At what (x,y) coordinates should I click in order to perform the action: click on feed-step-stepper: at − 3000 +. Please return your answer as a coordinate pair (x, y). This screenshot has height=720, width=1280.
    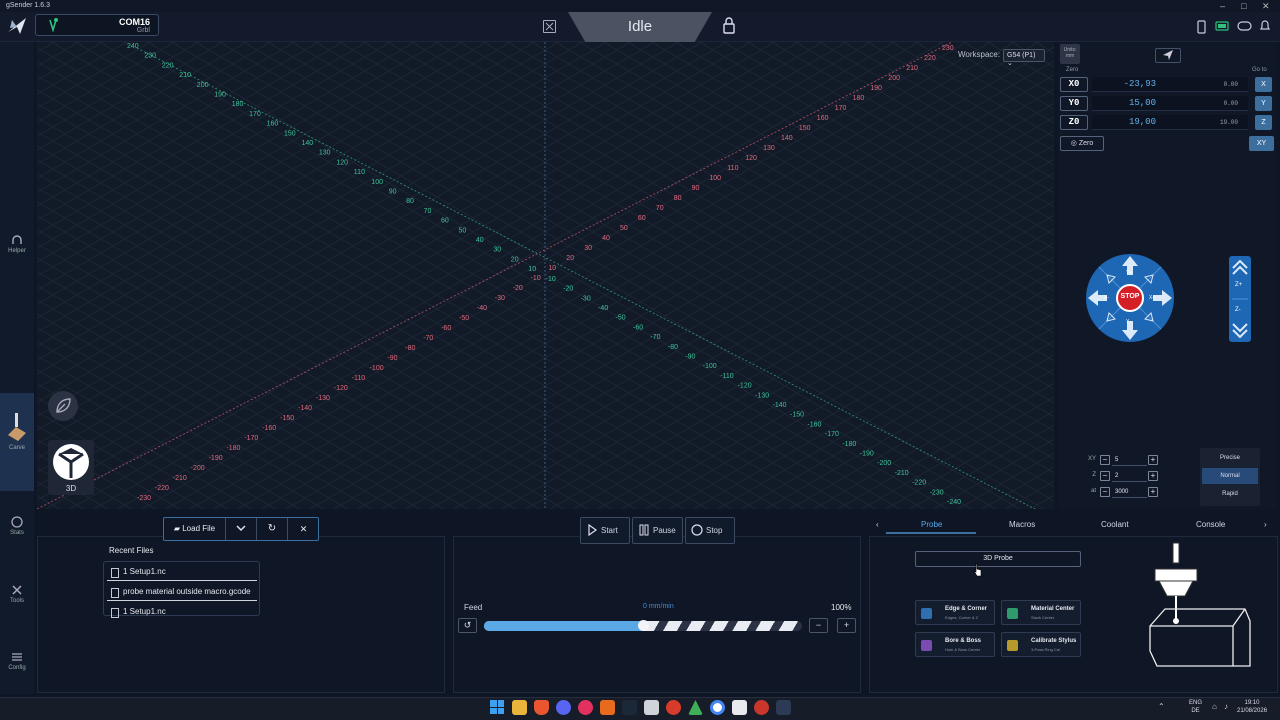
    Looking at the image, I should click on (1120, 492).